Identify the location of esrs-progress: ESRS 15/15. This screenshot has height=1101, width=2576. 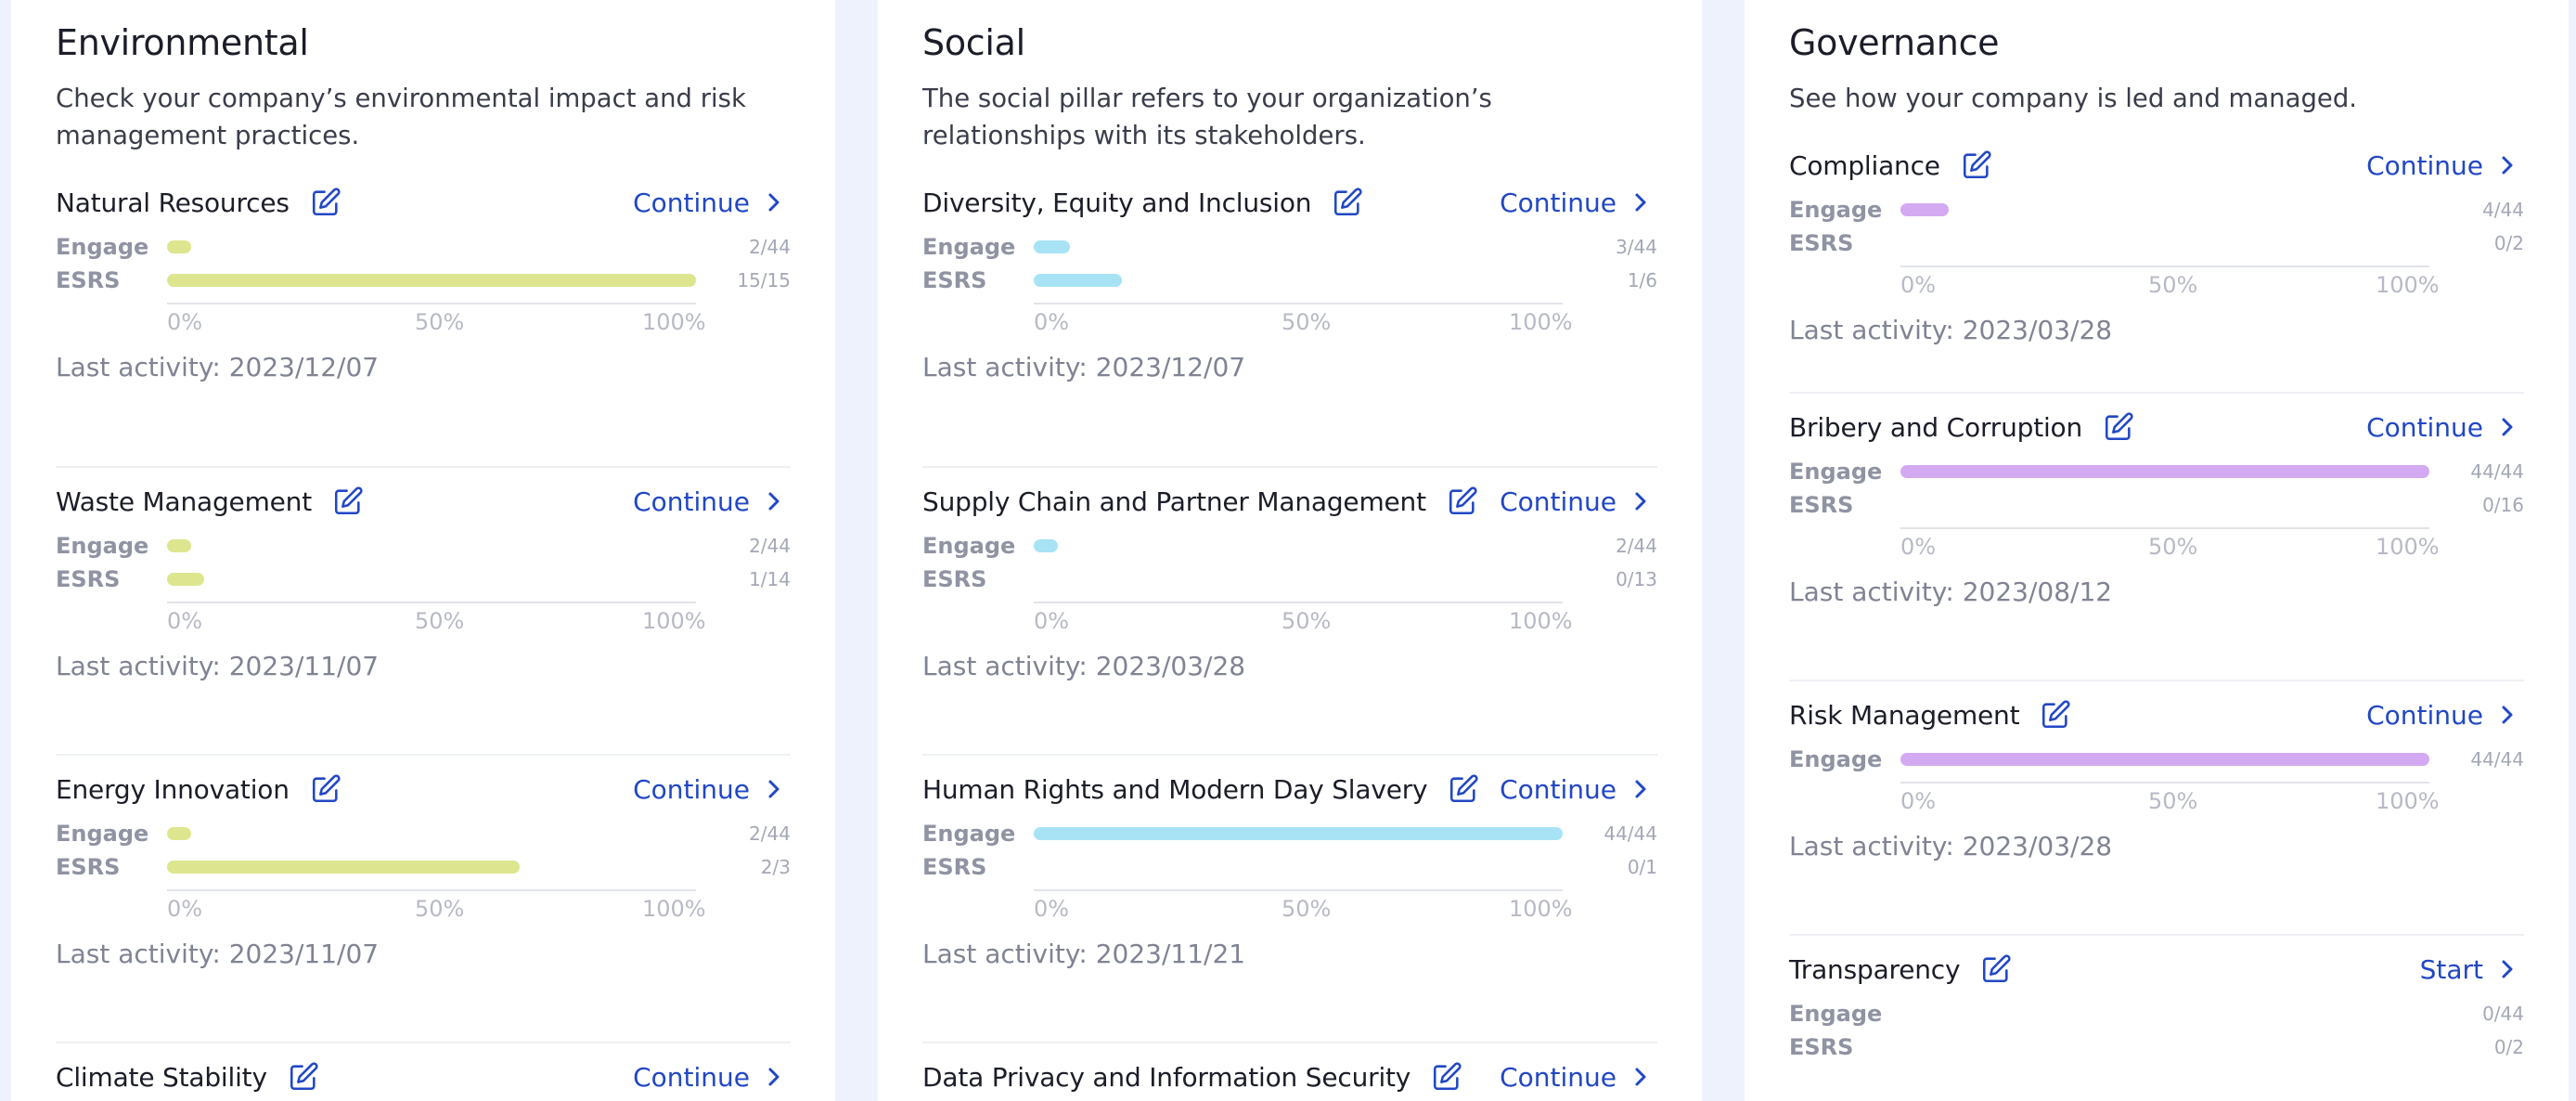
(423, 280).